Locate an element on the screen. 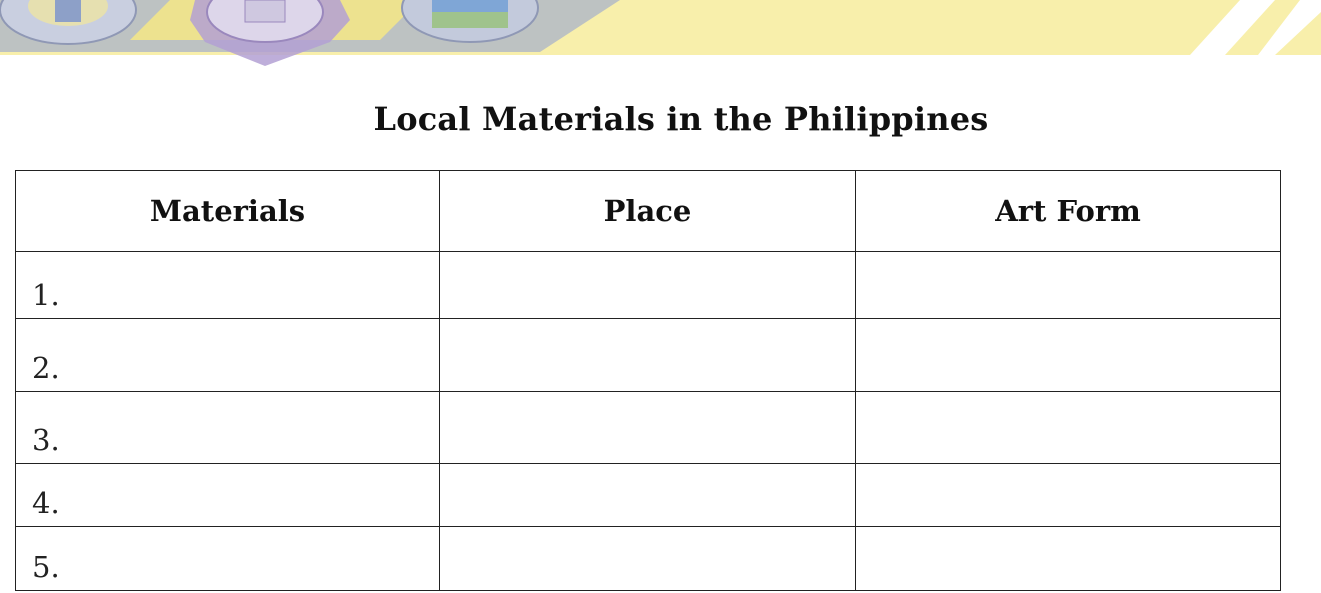  table-row: 2. is located at coordinates (648, 355).